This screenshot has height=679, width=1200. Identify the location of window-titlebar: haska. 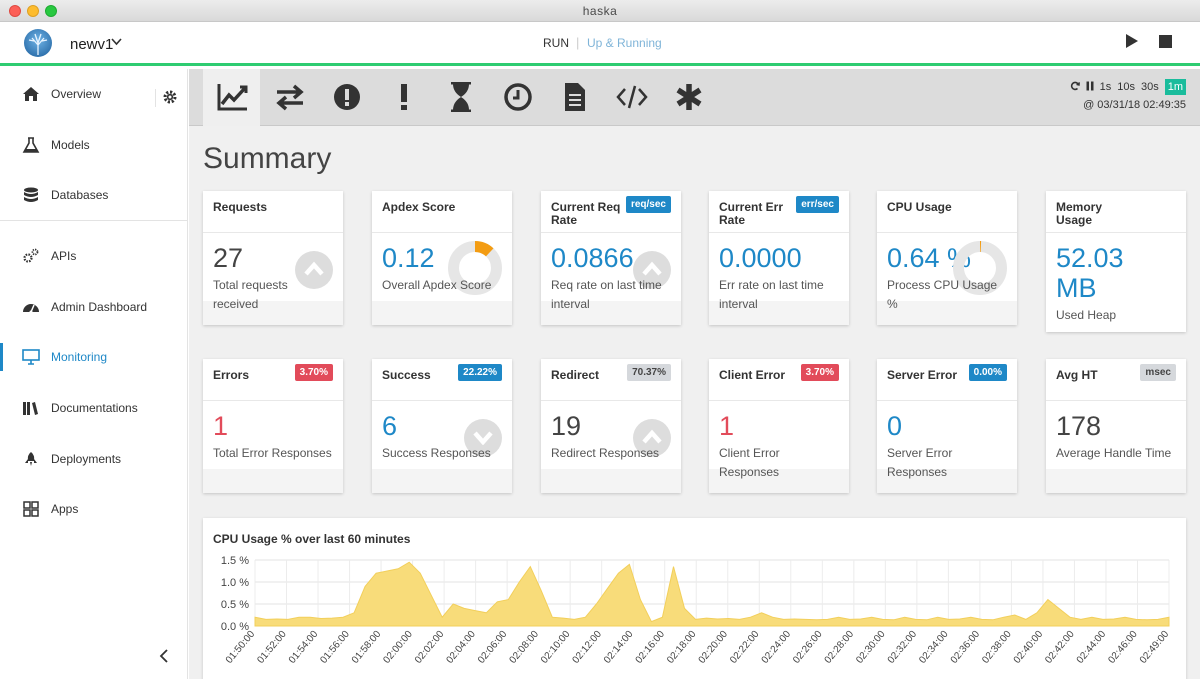
(600, 11).